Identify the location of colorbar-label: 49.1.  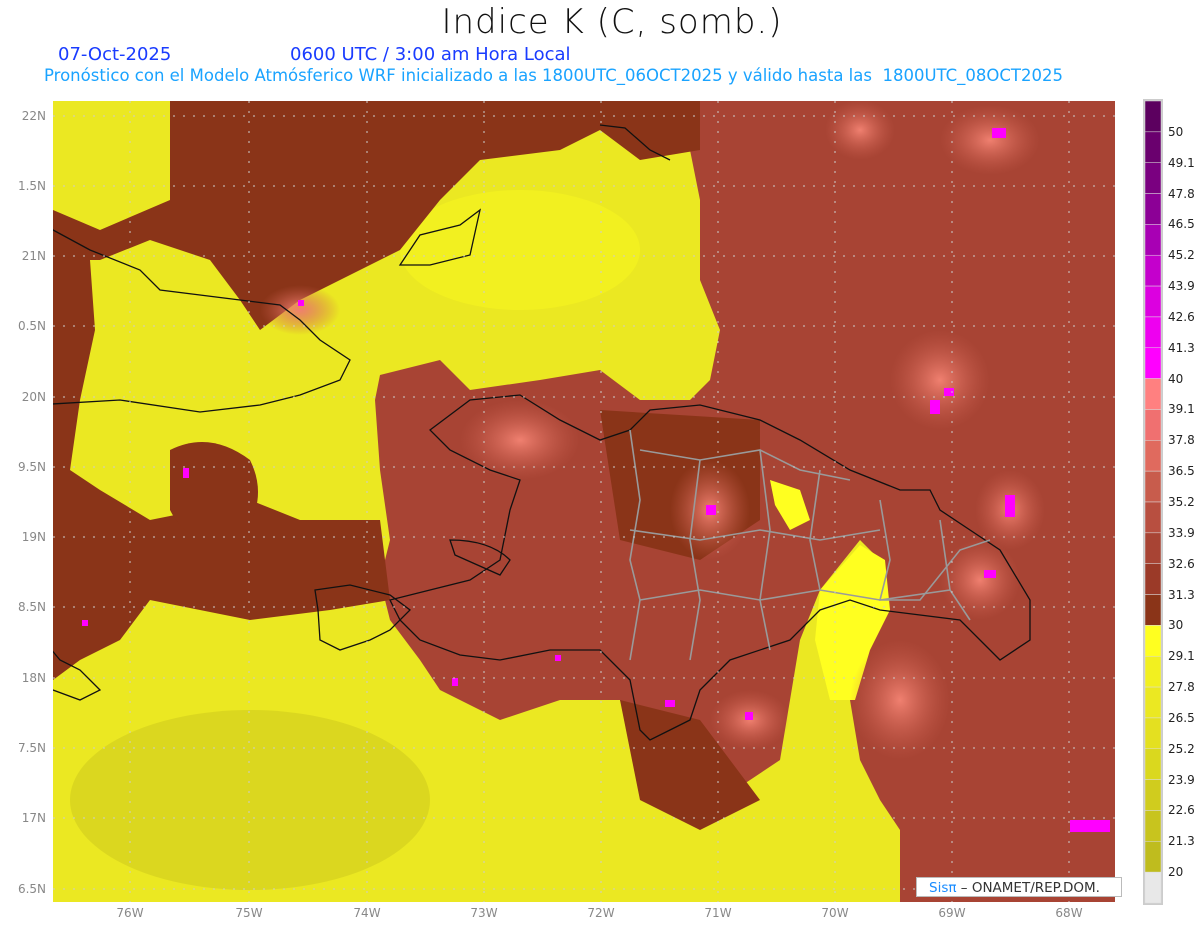
(1181, 162).